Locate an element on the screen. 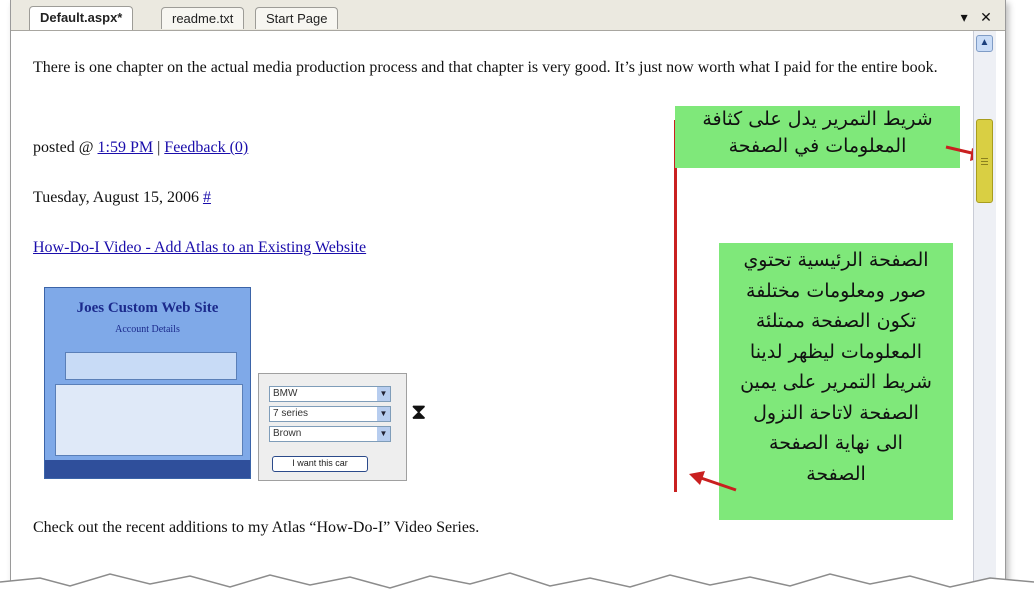 The height and width of the screenshot is (600, 1034). scroll-up-arrow-icon: ▲ is located at coordinates (984, 43).